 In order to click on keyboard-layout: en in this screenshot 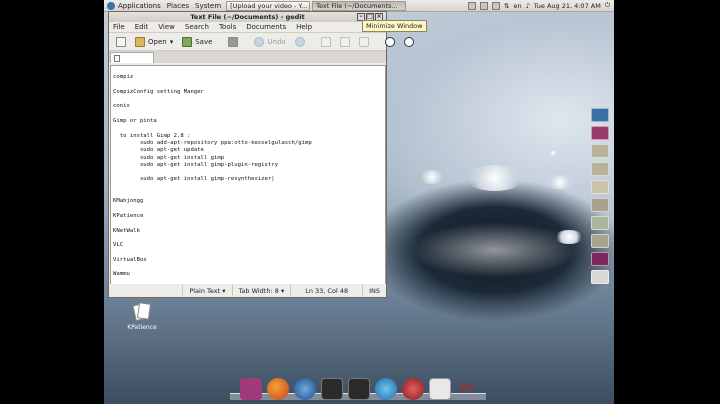, I will do `click(518, 6)`.